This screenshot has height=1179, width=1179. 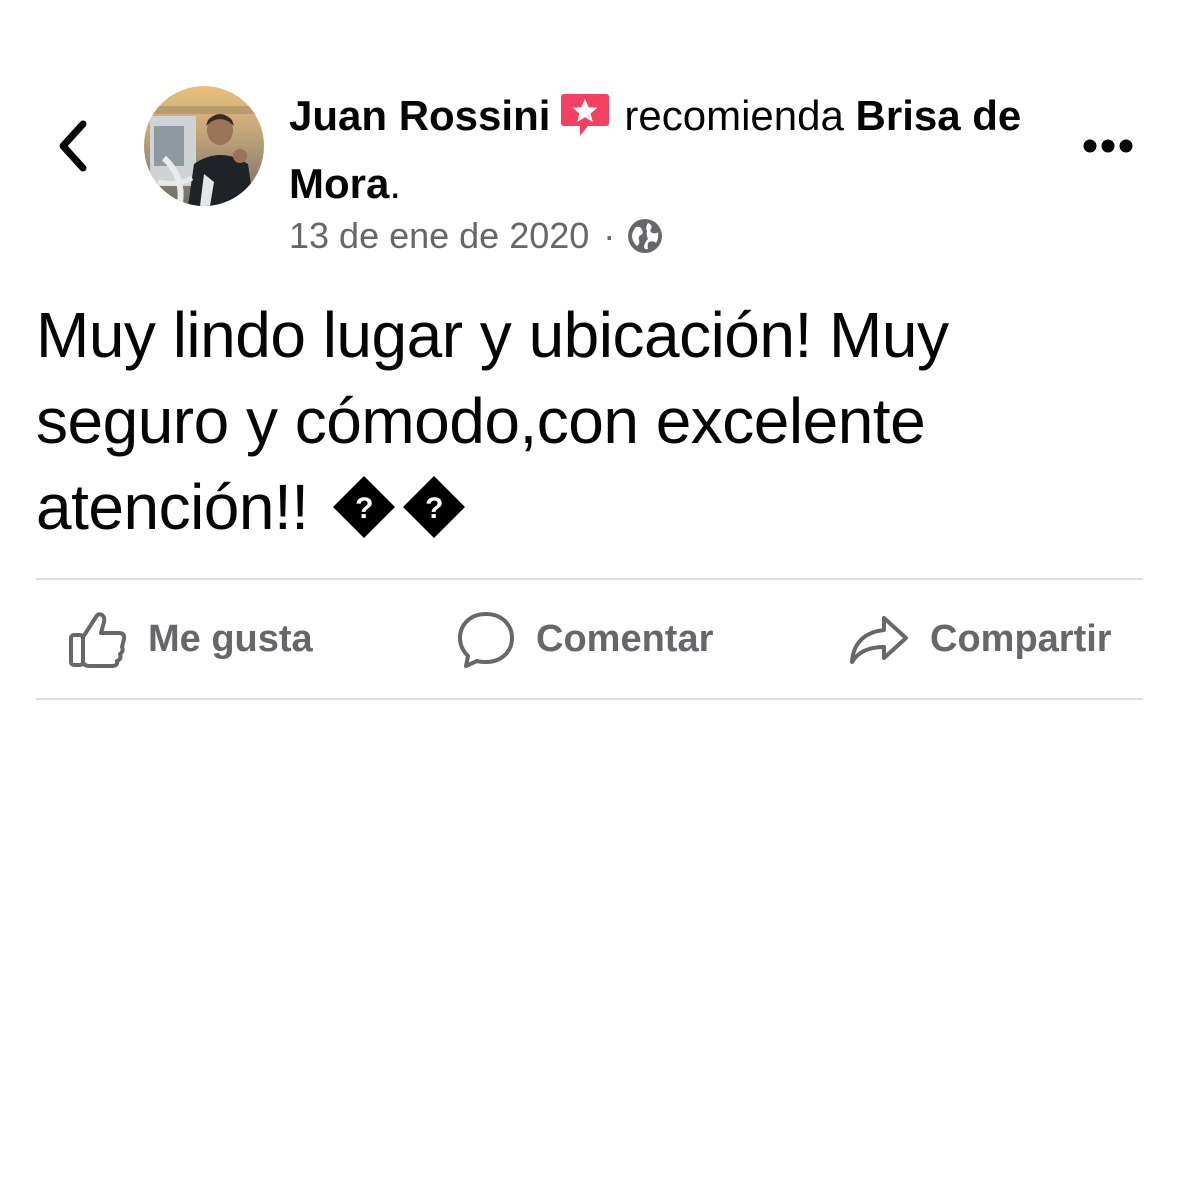 What do you see at coordinates (625, 639) in the screenshot?
I see `comment-label: Comentar` at bounding box center [625, 639].